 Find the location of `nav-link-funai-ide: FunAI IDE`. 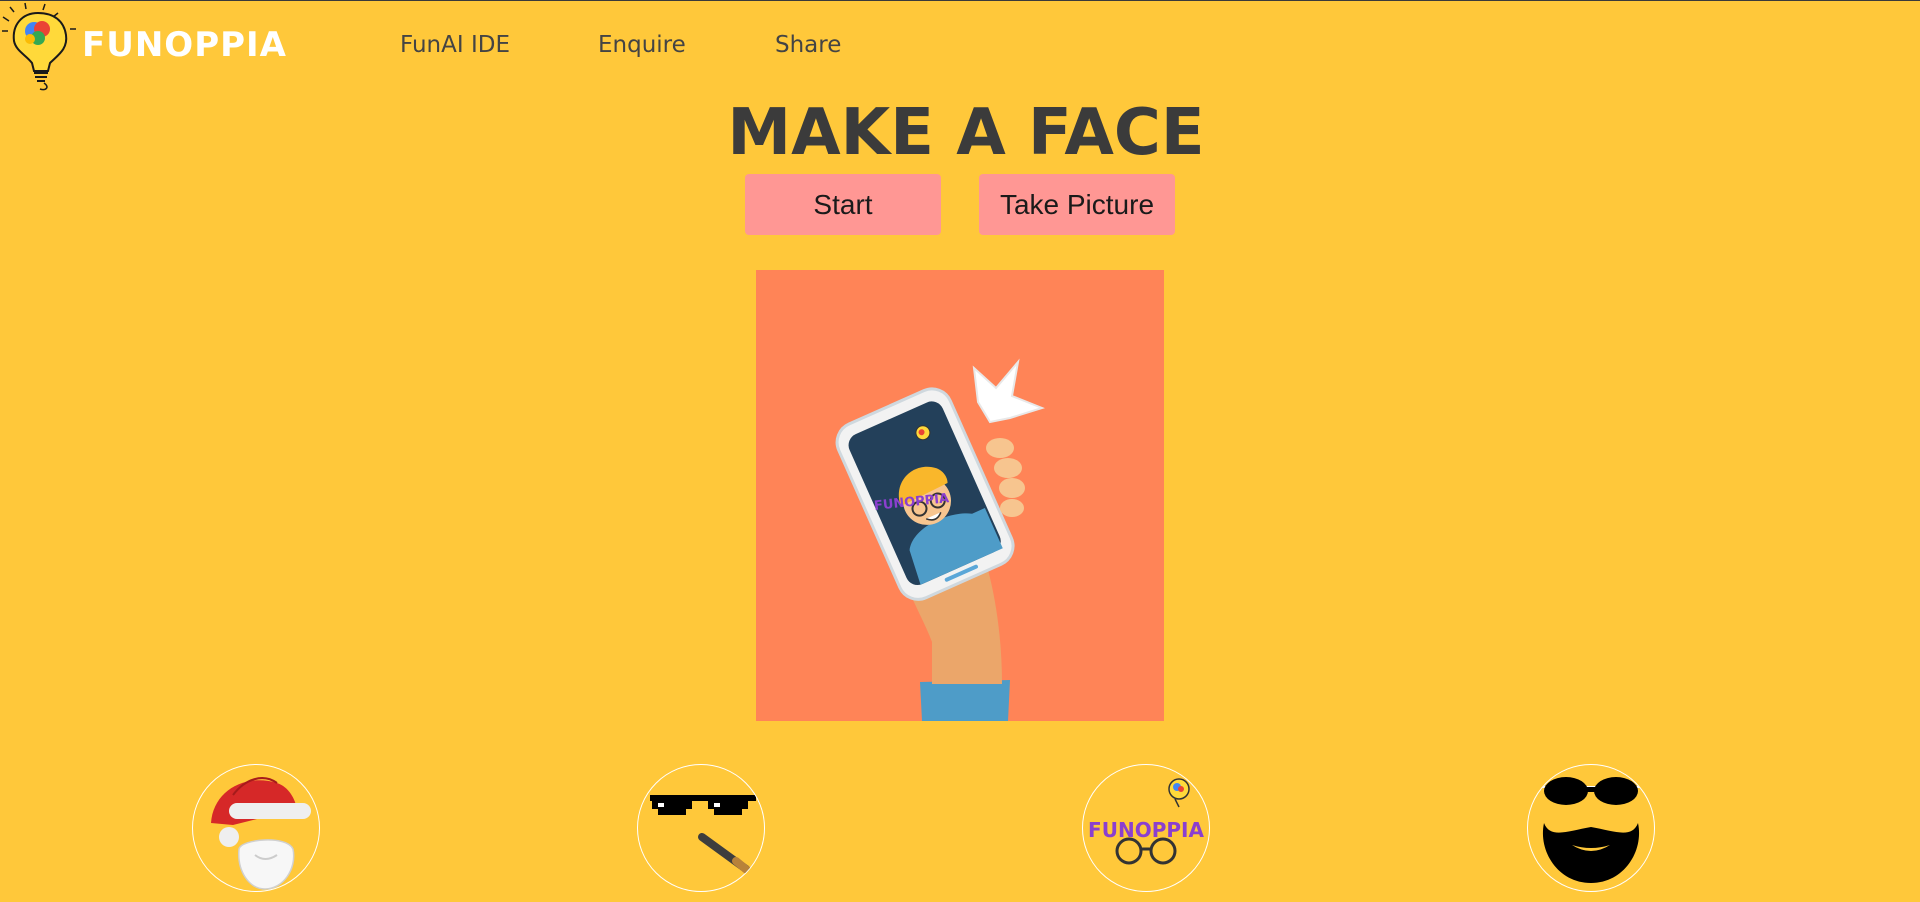

nav-link-funai-ide: FunAI IDE is located at coordinates (455, 45).